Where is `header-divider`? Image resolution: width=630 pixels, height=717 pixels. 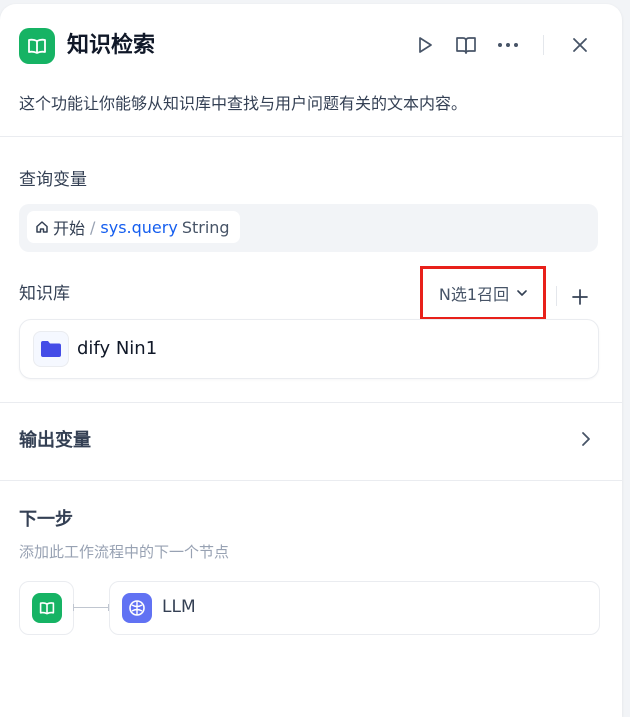
header-divider is located at coordinates (543, 45).